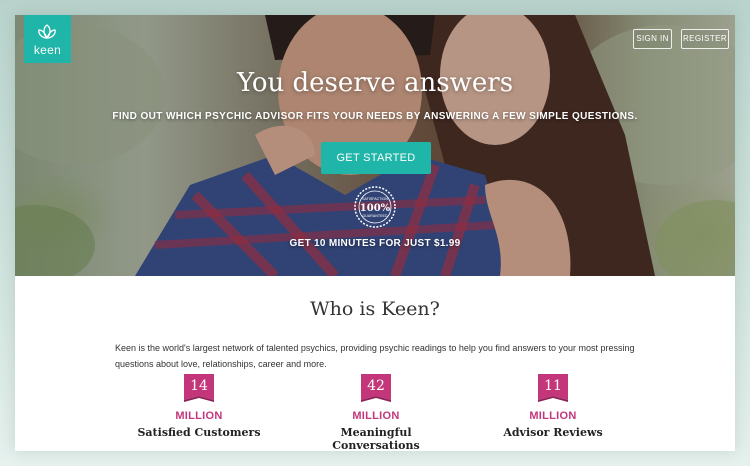 The width and height of the screenshot is (750, 466). I want to click on sign-in-button: SIGN IN, so click(652, 39).